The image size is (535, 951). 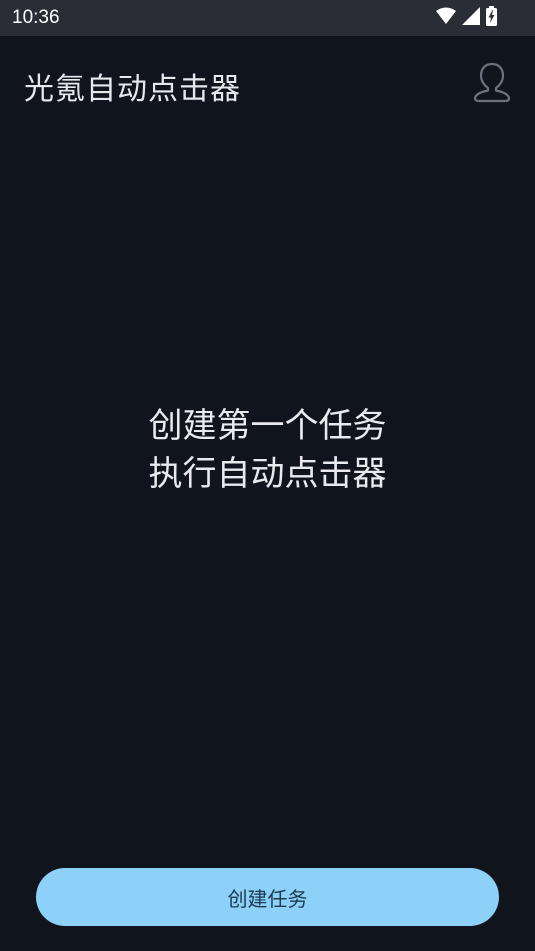 I want to click on empty-state-line-2: 执行自动点击器, so click(x=267, y=474).